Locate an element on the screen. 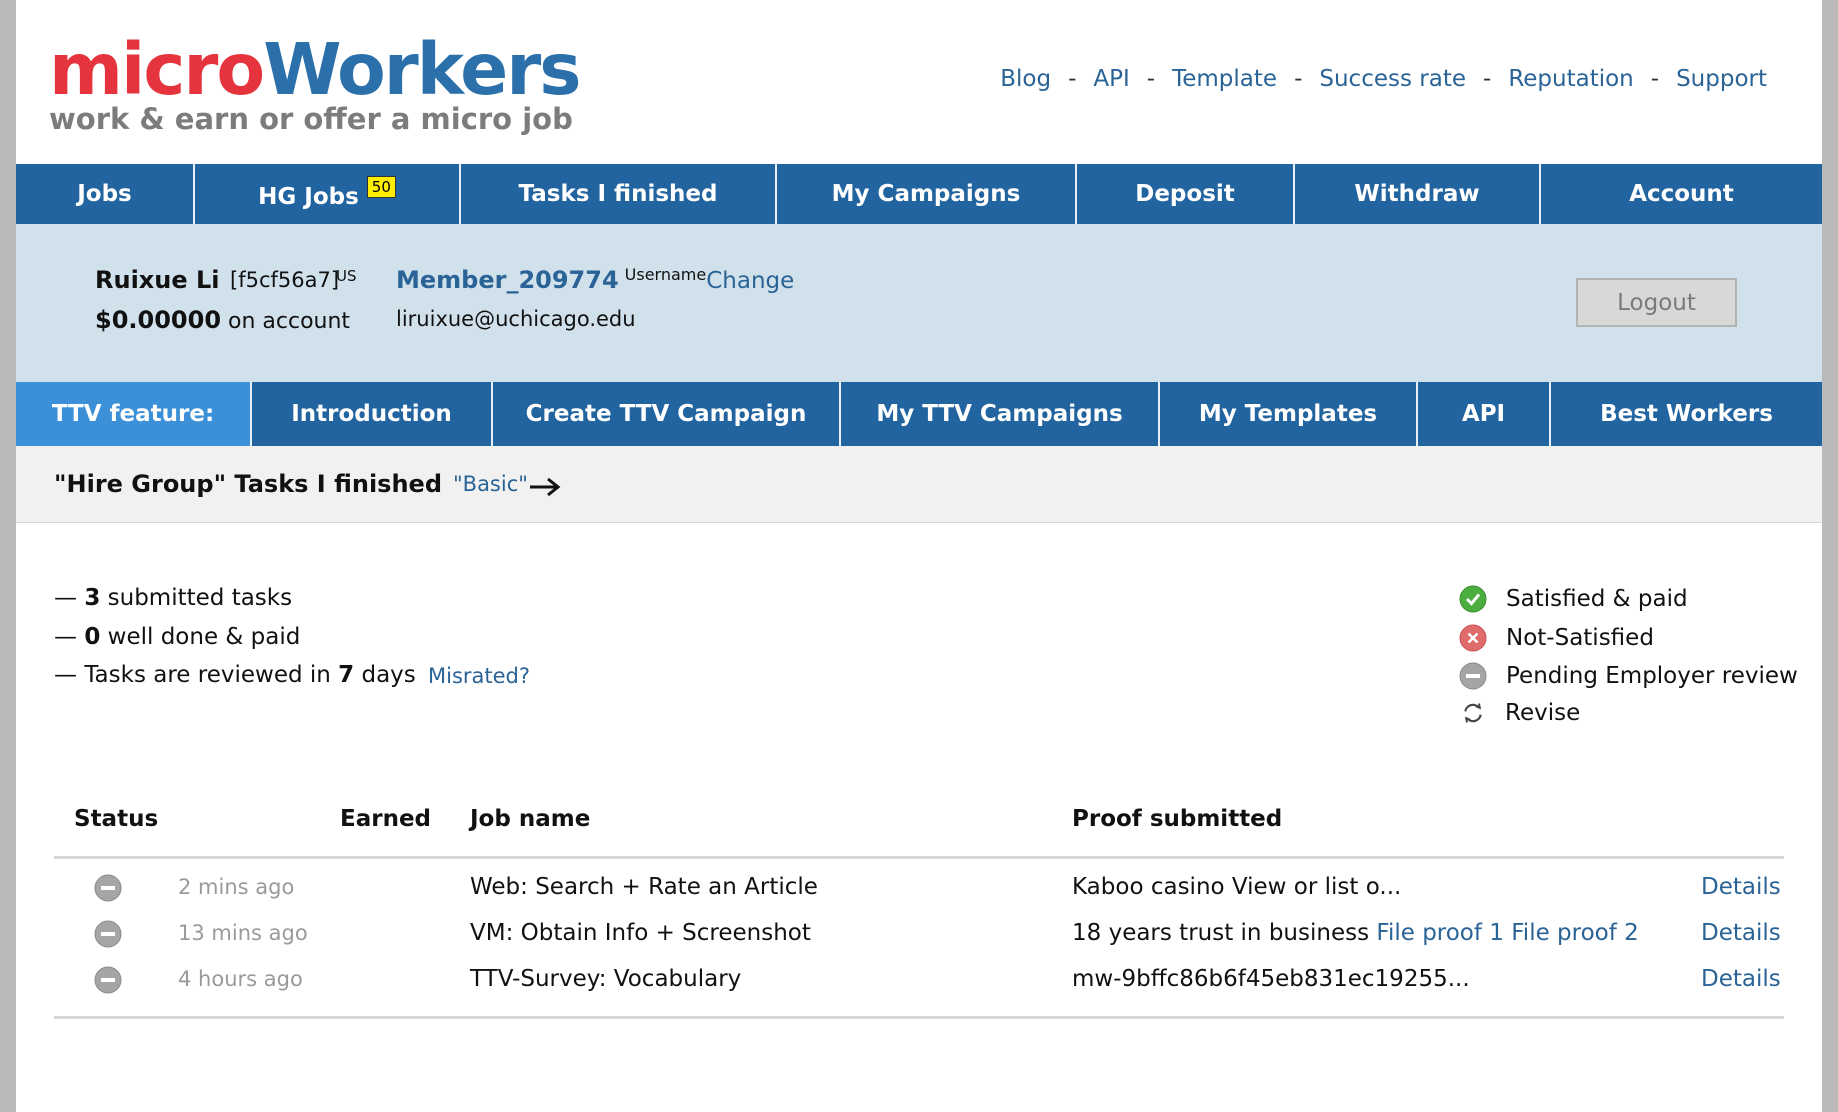  logo-title: microWorkers is located at coordinates (315, 70).